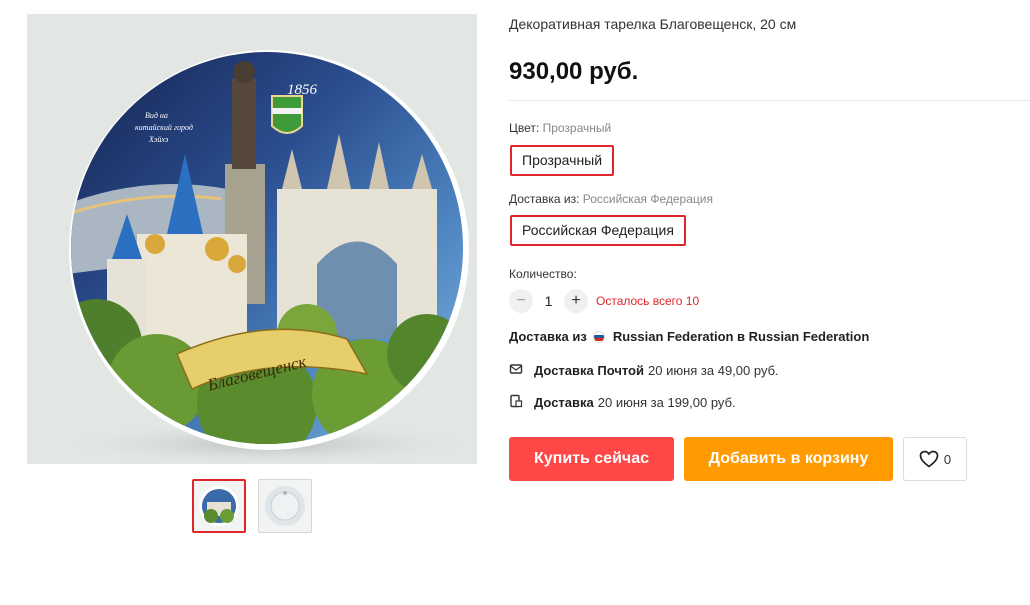 Image resolution: width=1030 pixels, height=605 pixels. What do you see at coordinates (544, 199) in the screenshot?
I see `ship-from-label-text: Доставка из:` at bounding box center [544, 199].